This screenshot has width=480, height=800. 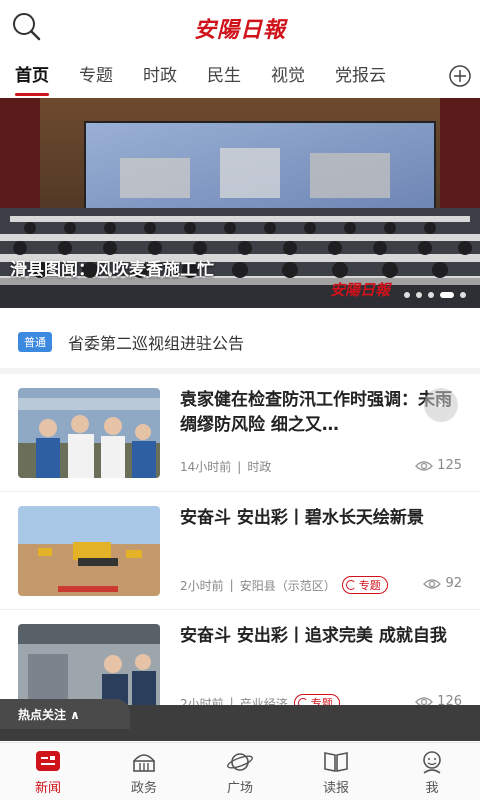 What do you see at coordinates (447, 295) in the screenshot?
I see `carousel-dot-active` at bounding box center [447, 295].